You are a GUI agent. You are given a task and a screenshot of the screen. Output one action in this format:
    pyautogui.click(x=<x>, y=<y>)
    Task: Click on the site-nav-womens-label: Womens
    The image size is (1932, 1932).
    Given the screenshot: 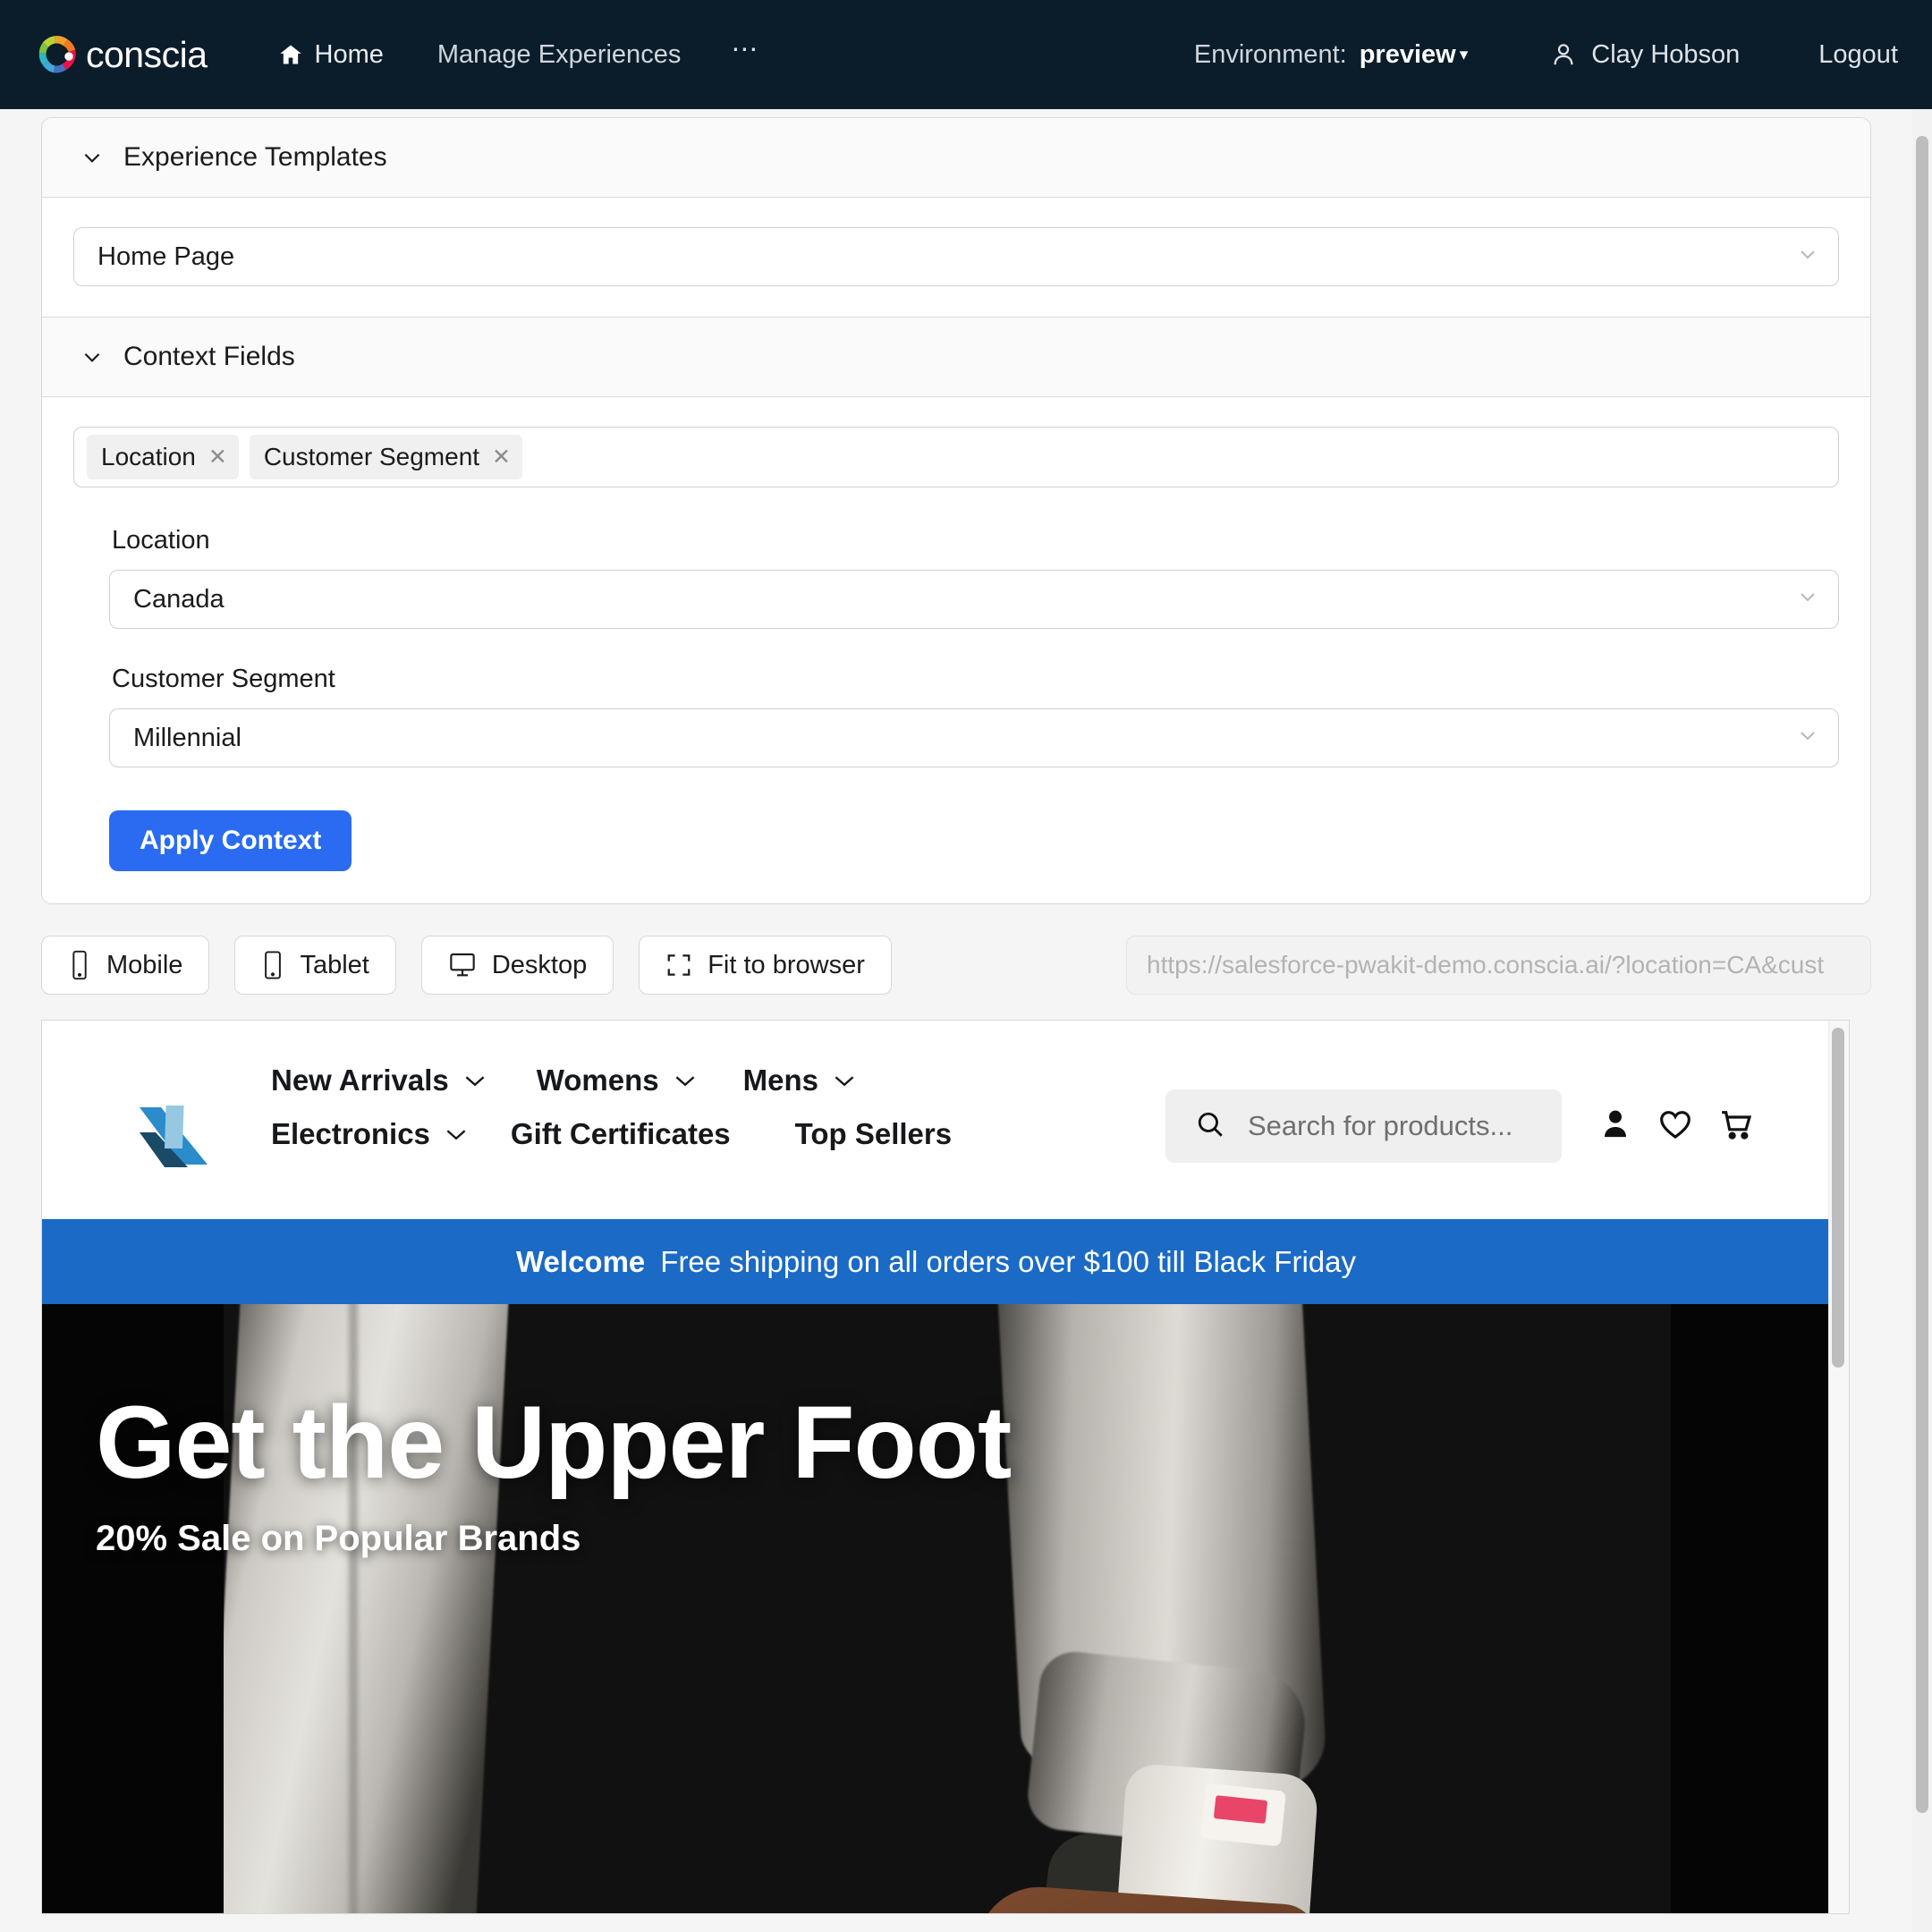 What is the action you would take?
    pyautogui.click(x=597, y=1080)
    